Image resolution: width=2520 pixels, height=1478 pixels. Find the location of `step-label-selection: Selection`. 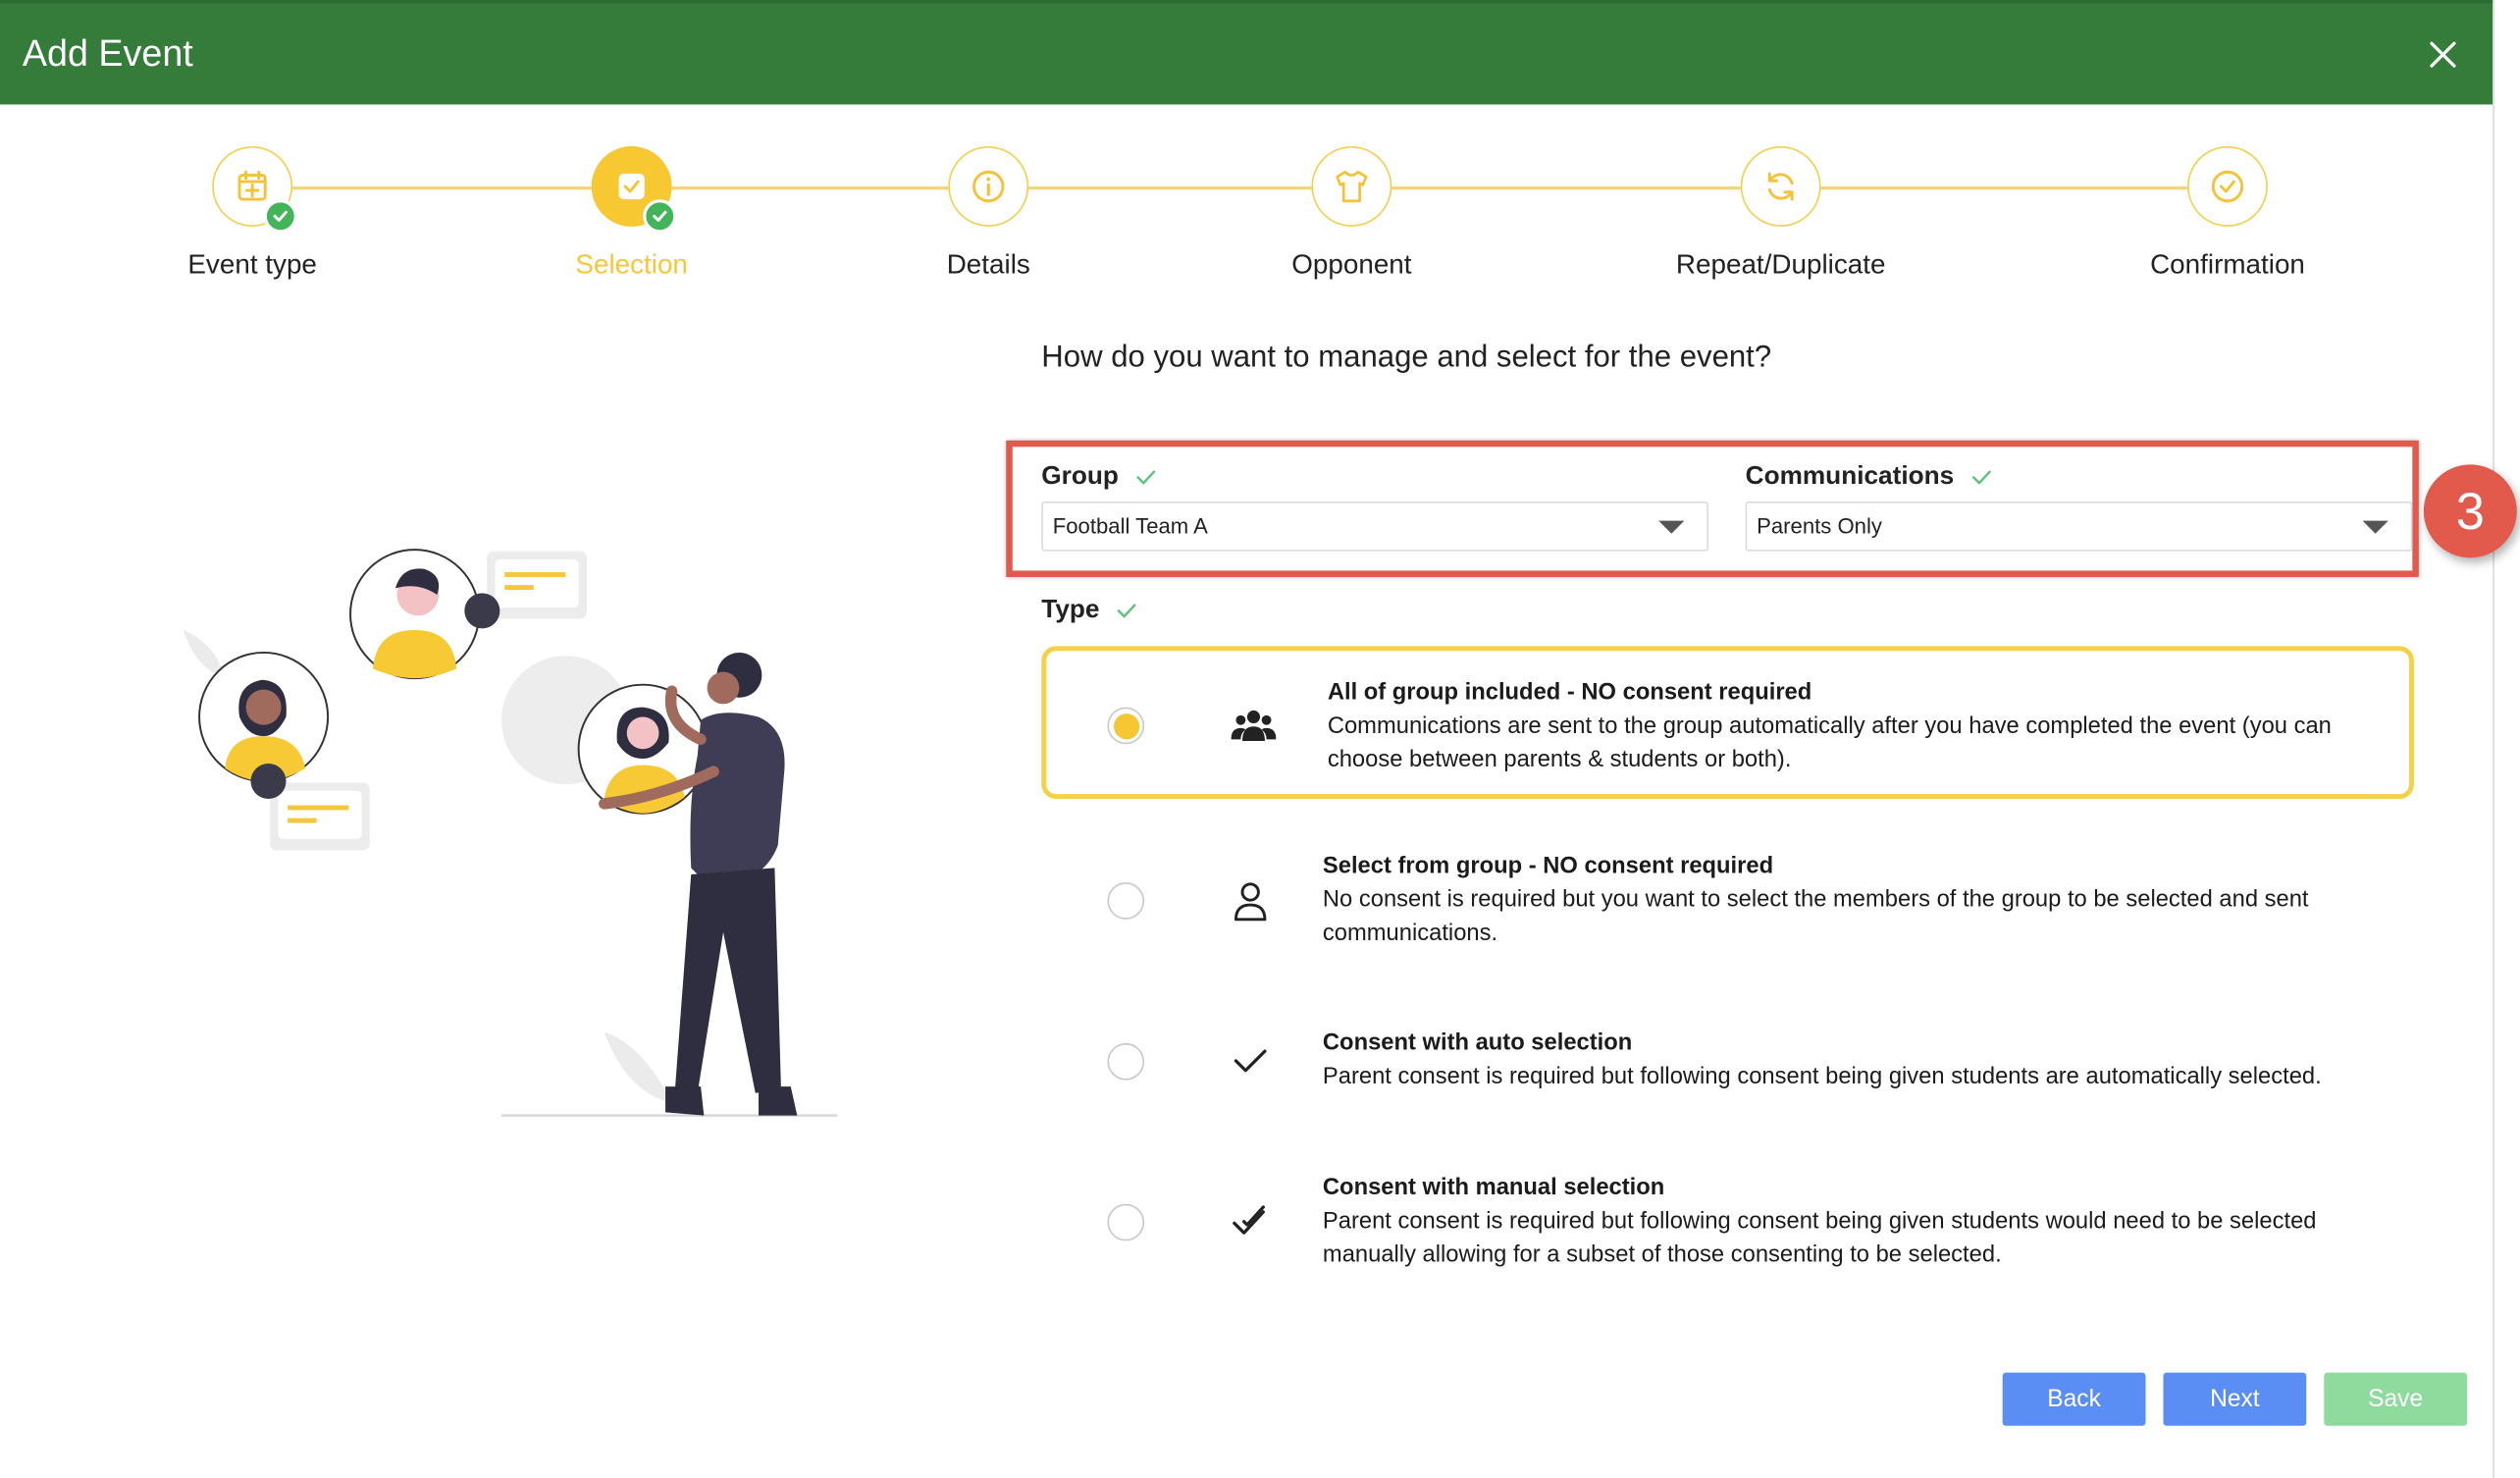

step-label-selection: Selection is located at coordinates (631, 264).